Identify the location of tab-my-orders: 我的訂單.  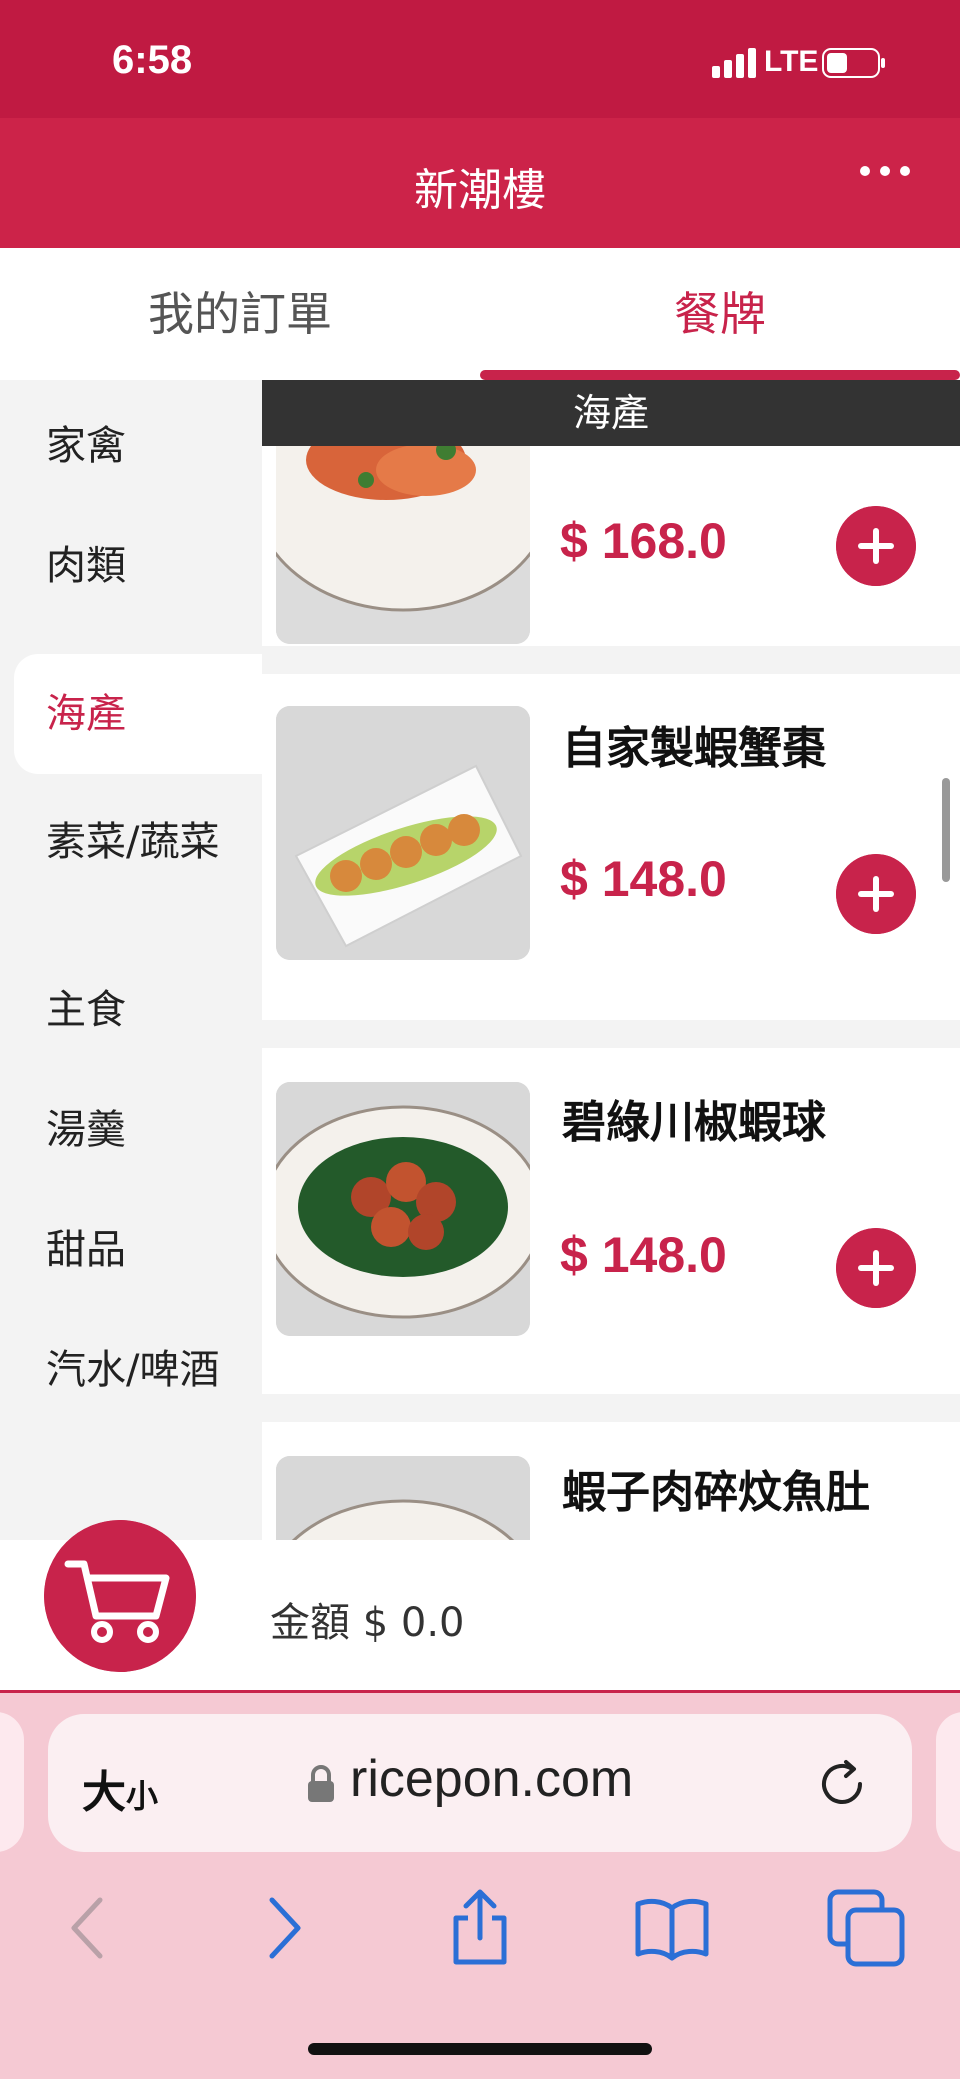
(240, 314).